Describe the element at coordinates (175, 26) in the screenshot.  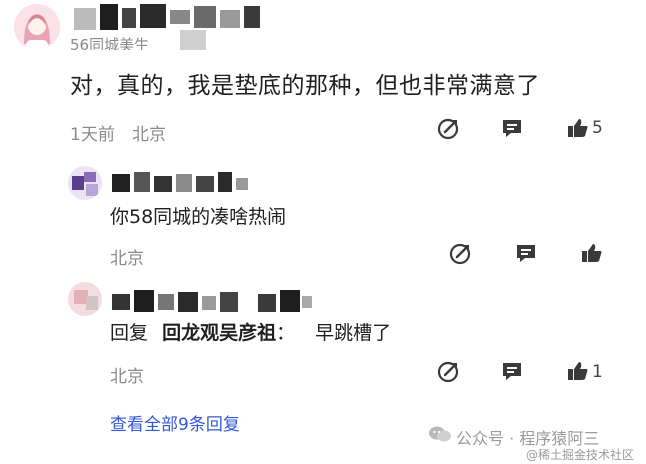
I see `comment-username-redacted` at that location.